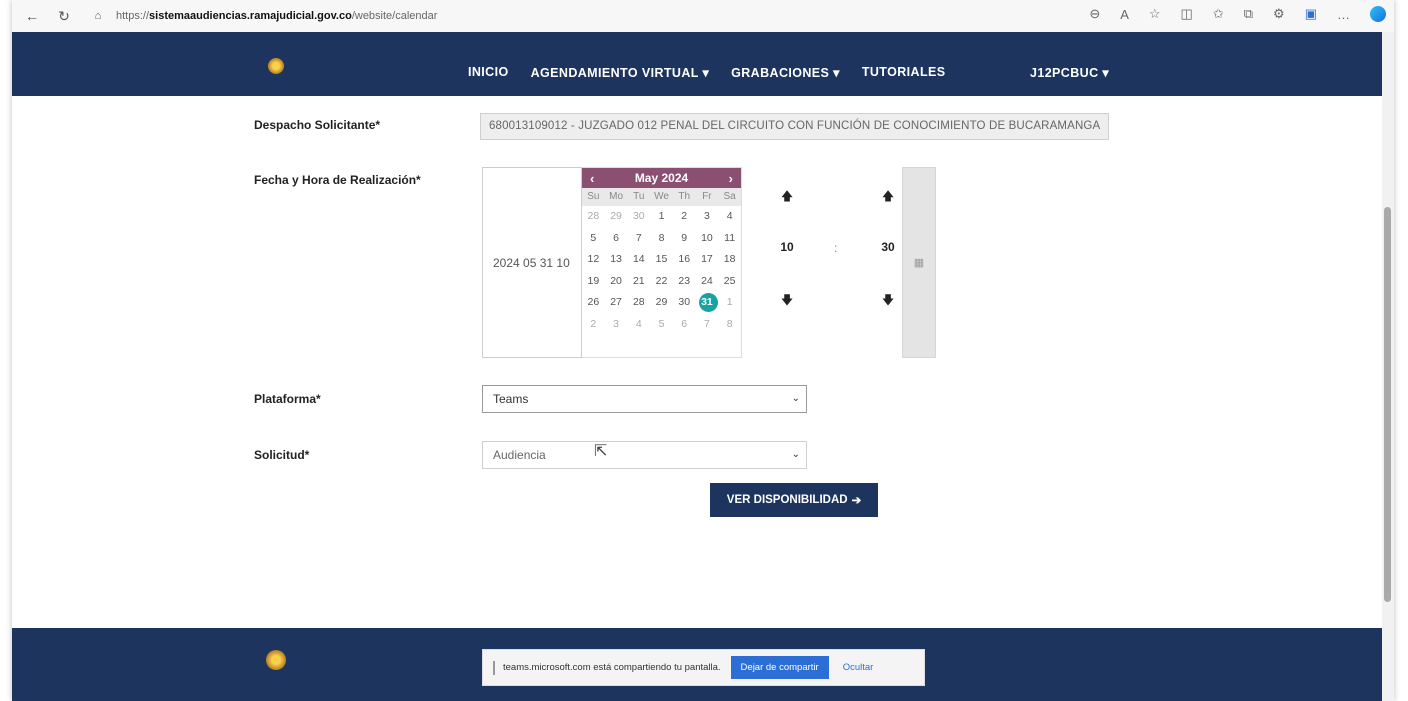 Image resolution: width=1408 pixels, height=701 pixels. What do you see at coordinates (488, 72) in the screenshot?
I see `nav-inicio: INICIO` at bounding box center [488, 72].